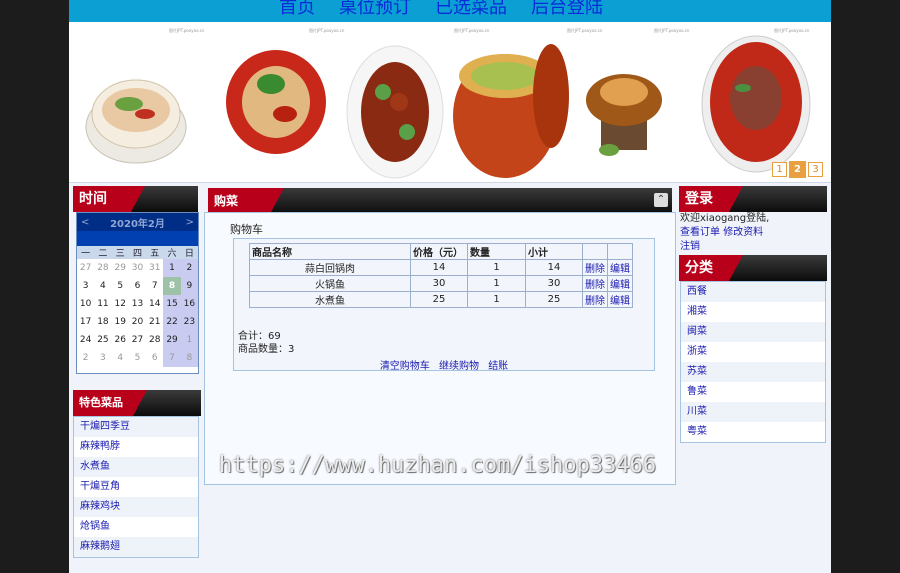 The height and width of the screenshot is (573, 900). I want to click on checkout-link: 结账, so click(498, 366).